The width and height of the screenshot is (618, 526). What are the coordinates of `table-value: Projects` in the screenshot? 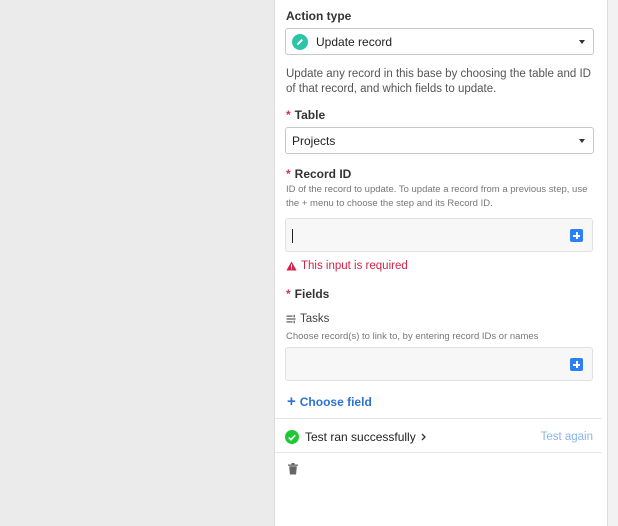 It's located at (314, 140).